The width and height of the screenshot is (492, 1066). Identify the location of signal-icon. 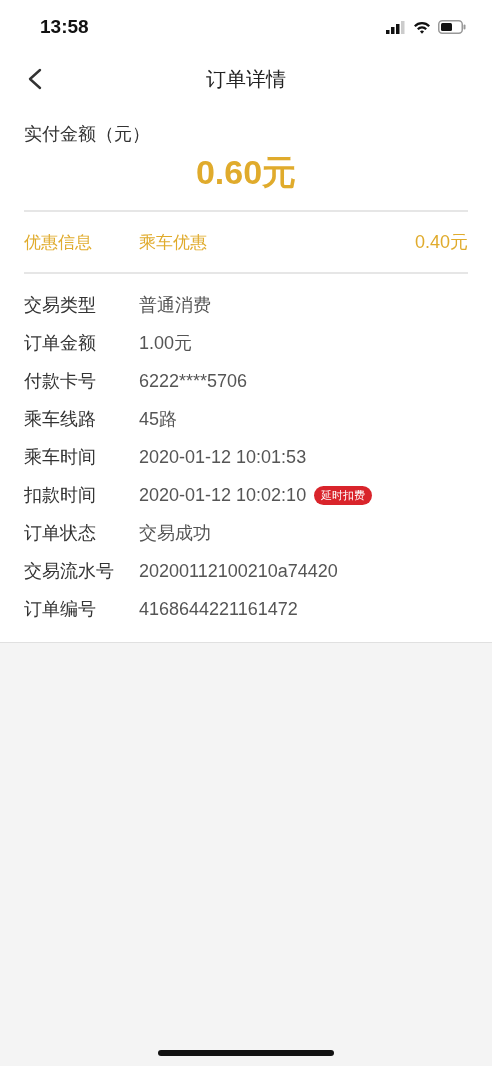
(396, 27).